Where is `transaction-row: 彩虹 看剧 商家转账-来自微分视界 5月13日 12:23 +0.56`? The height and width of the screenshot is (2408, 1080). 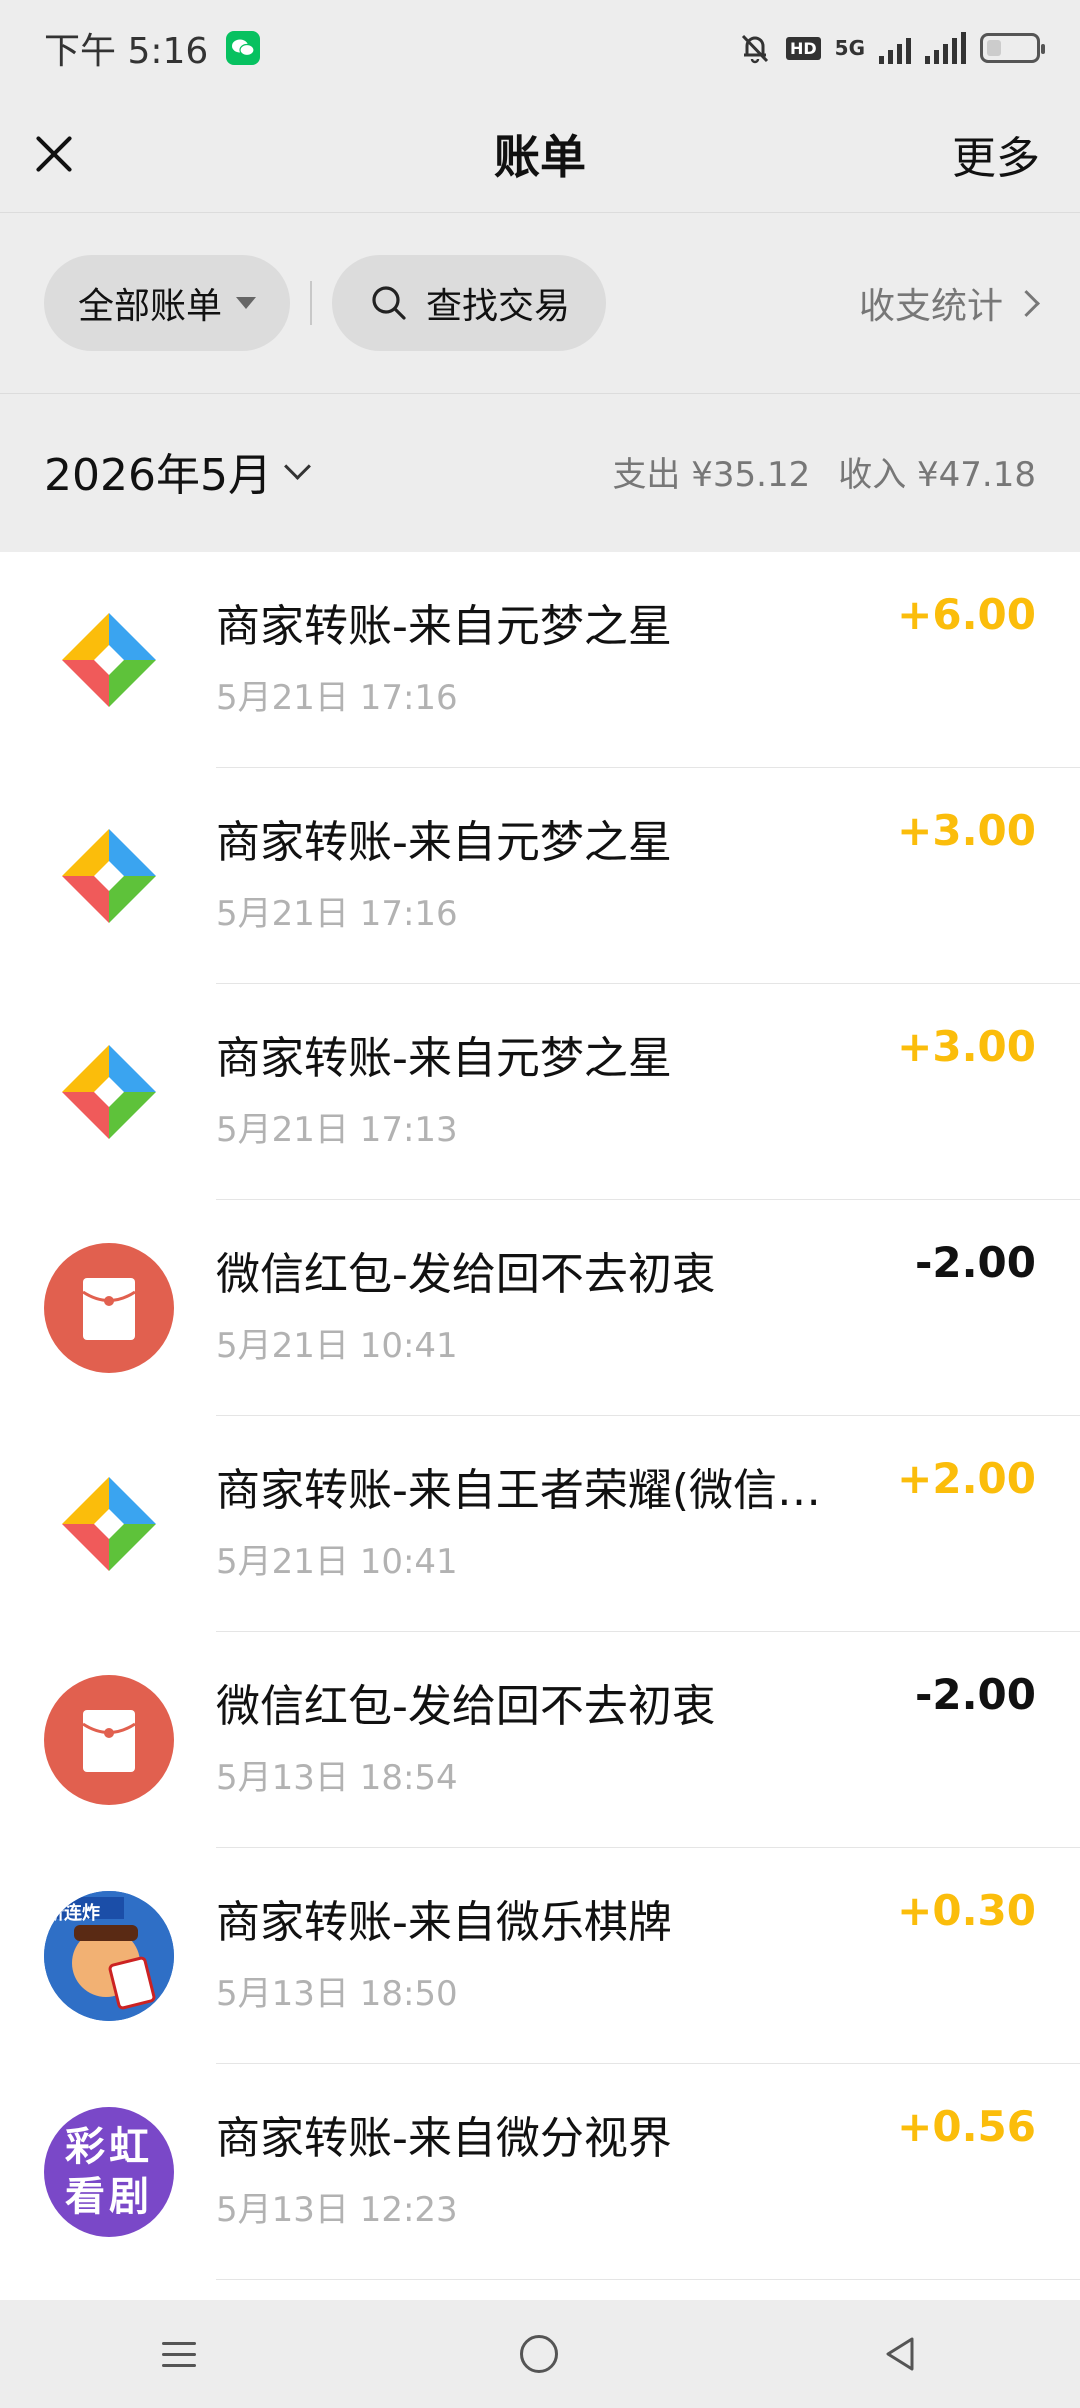 transaction-row: 彩虹 看剧 商家转账-来自微分视界 5月13日 12:23 +0.56 is located at coordinates (540, 2172).